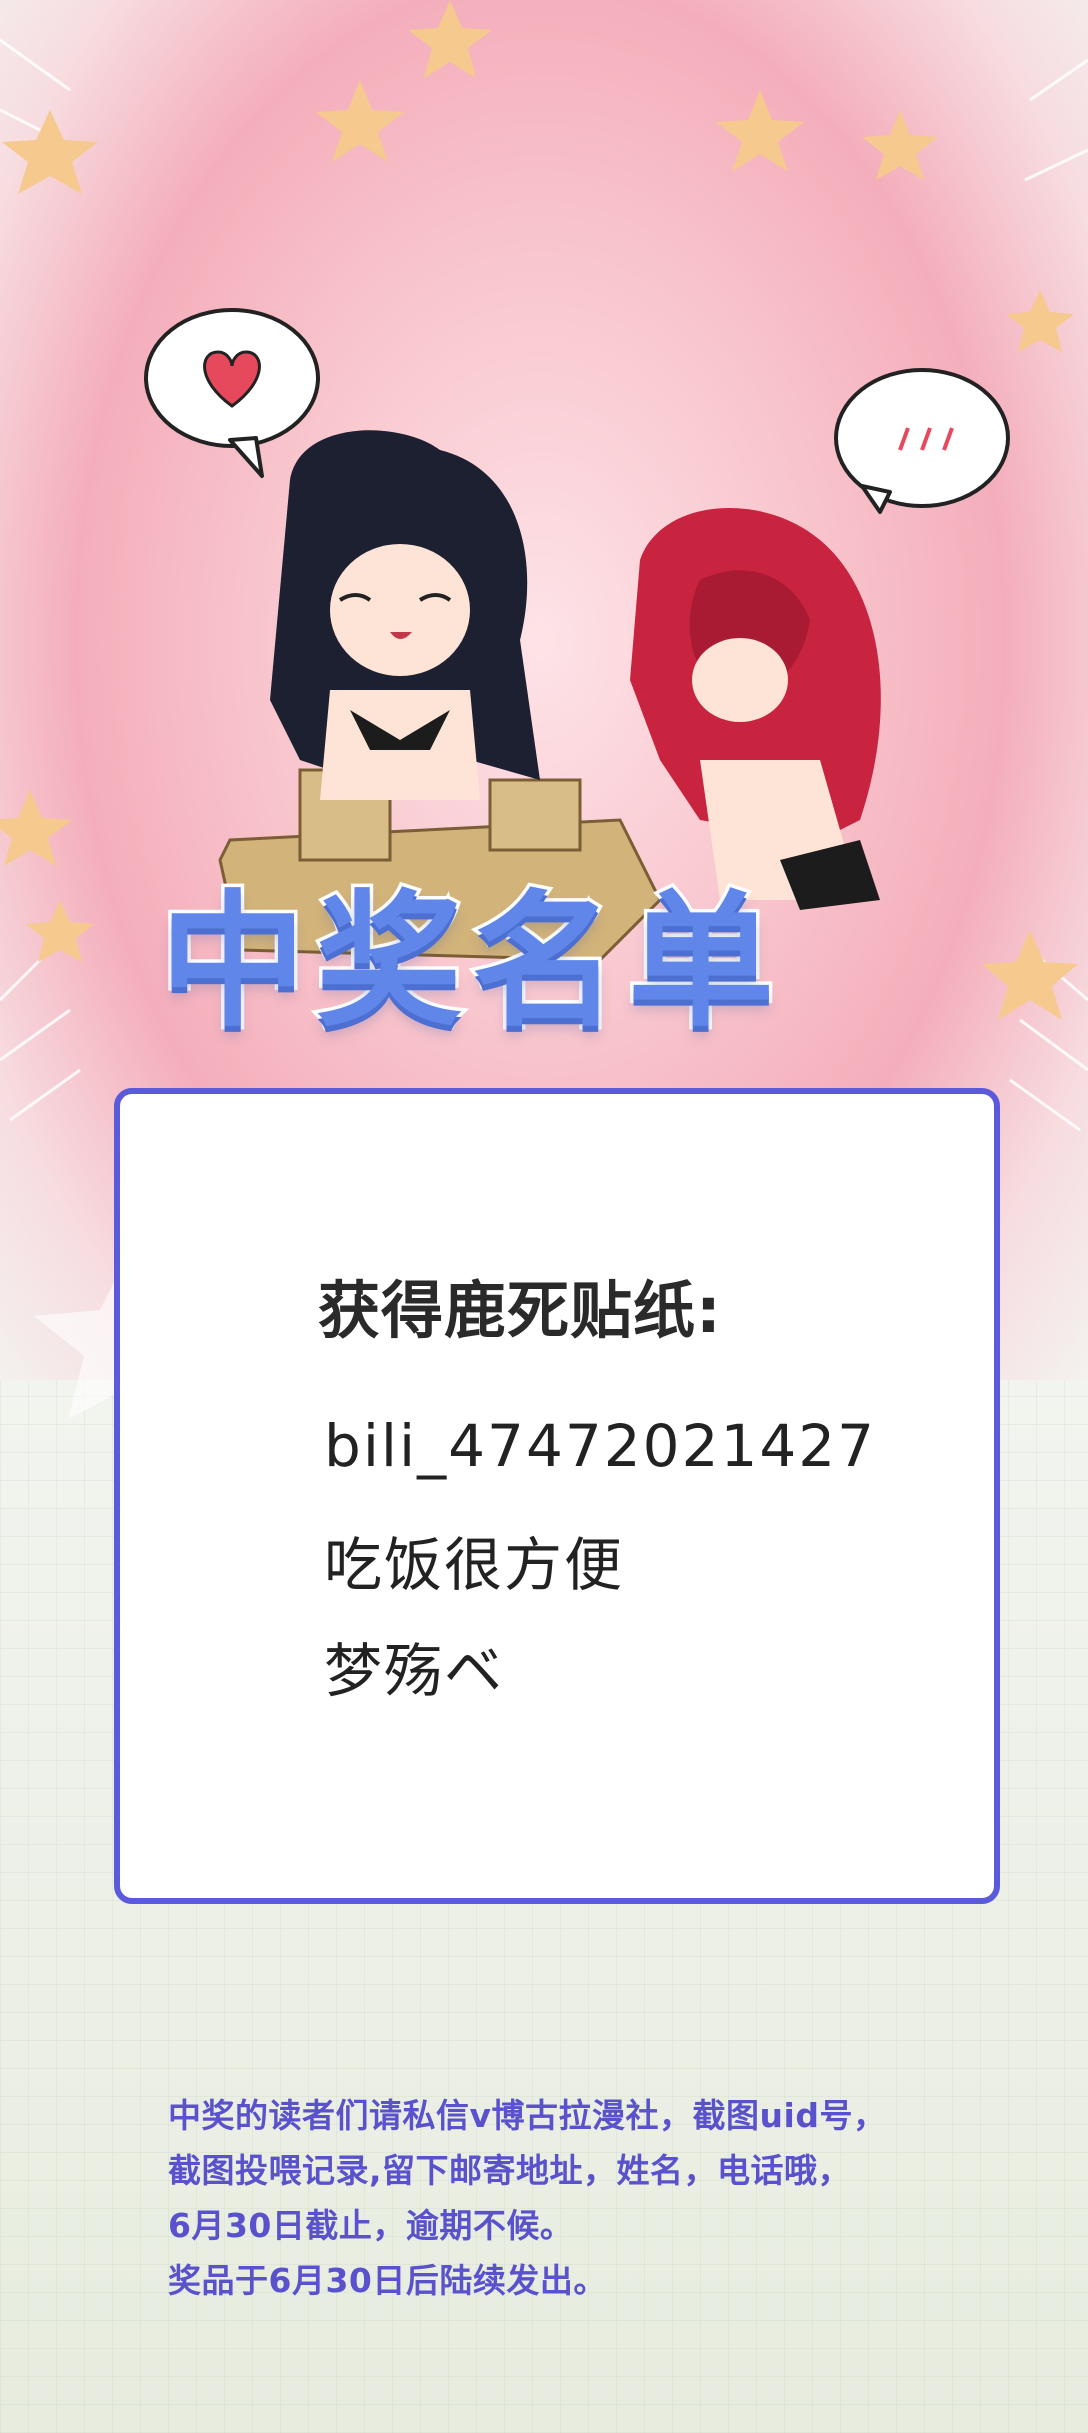 This screenshot has width=1088, height=2433. What do you see at coordinates (474, 1565) in the screenshot?
I see `winner-name: 吃饭很方便` at bounding box center [474, 1565].